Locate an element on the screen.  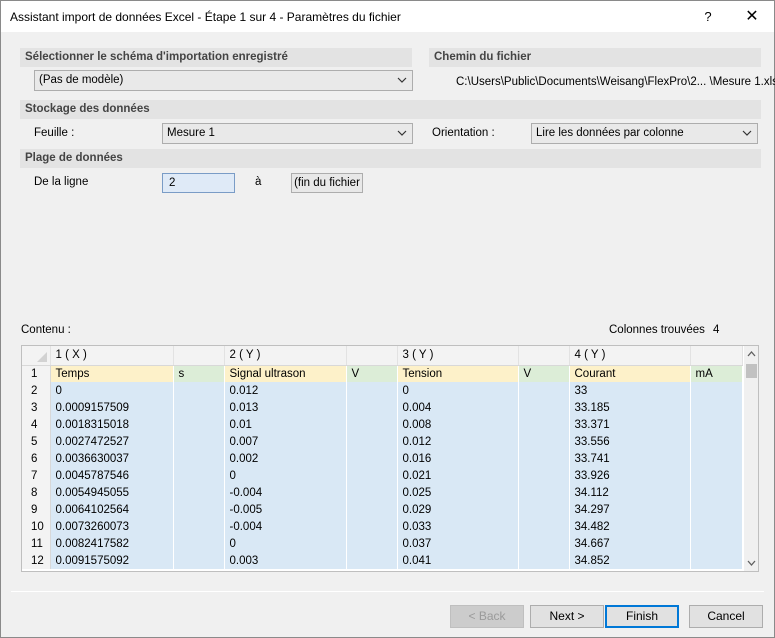
schema-select-value: (Pas de modèle) is located at coordinates (81, 80).